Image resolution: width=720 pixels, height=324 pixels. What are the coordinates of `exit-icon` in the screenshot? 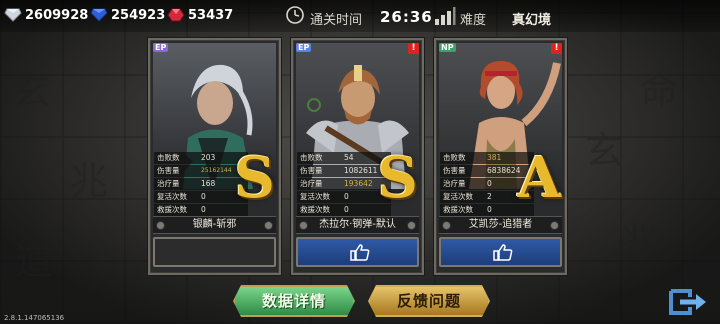 It's located at (688, 302).